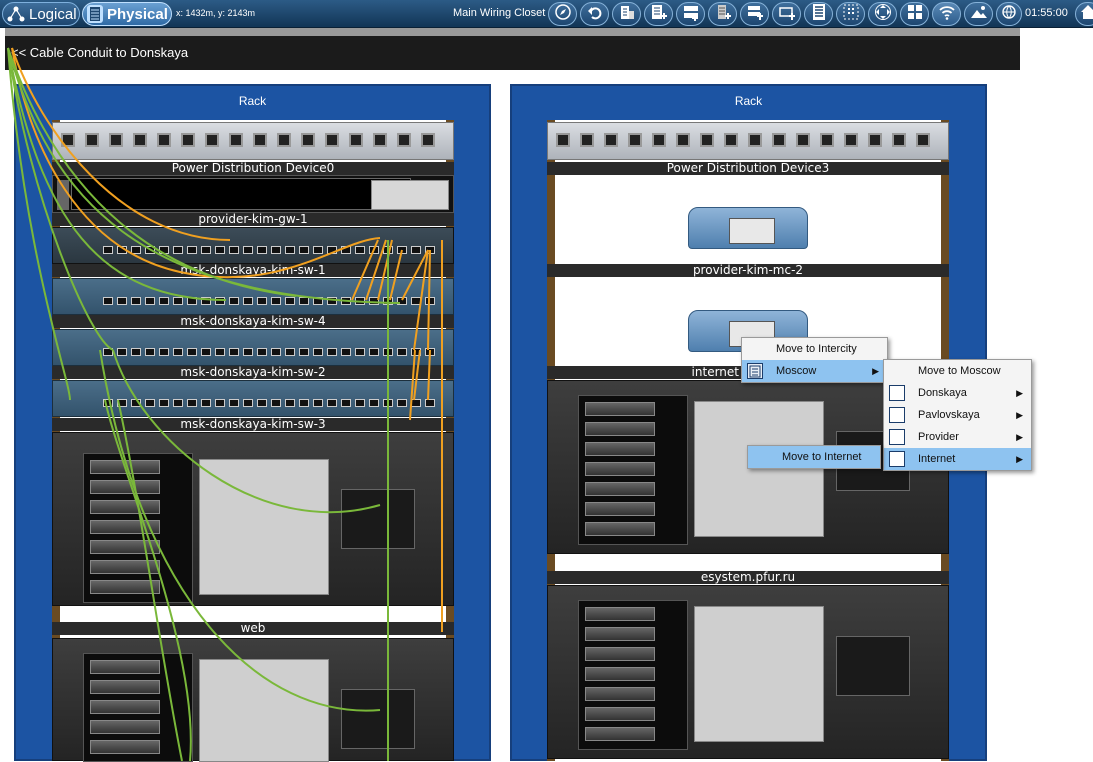  I want to click on menu-item-move-to-internet: Move to Internet, so click(814, 457).